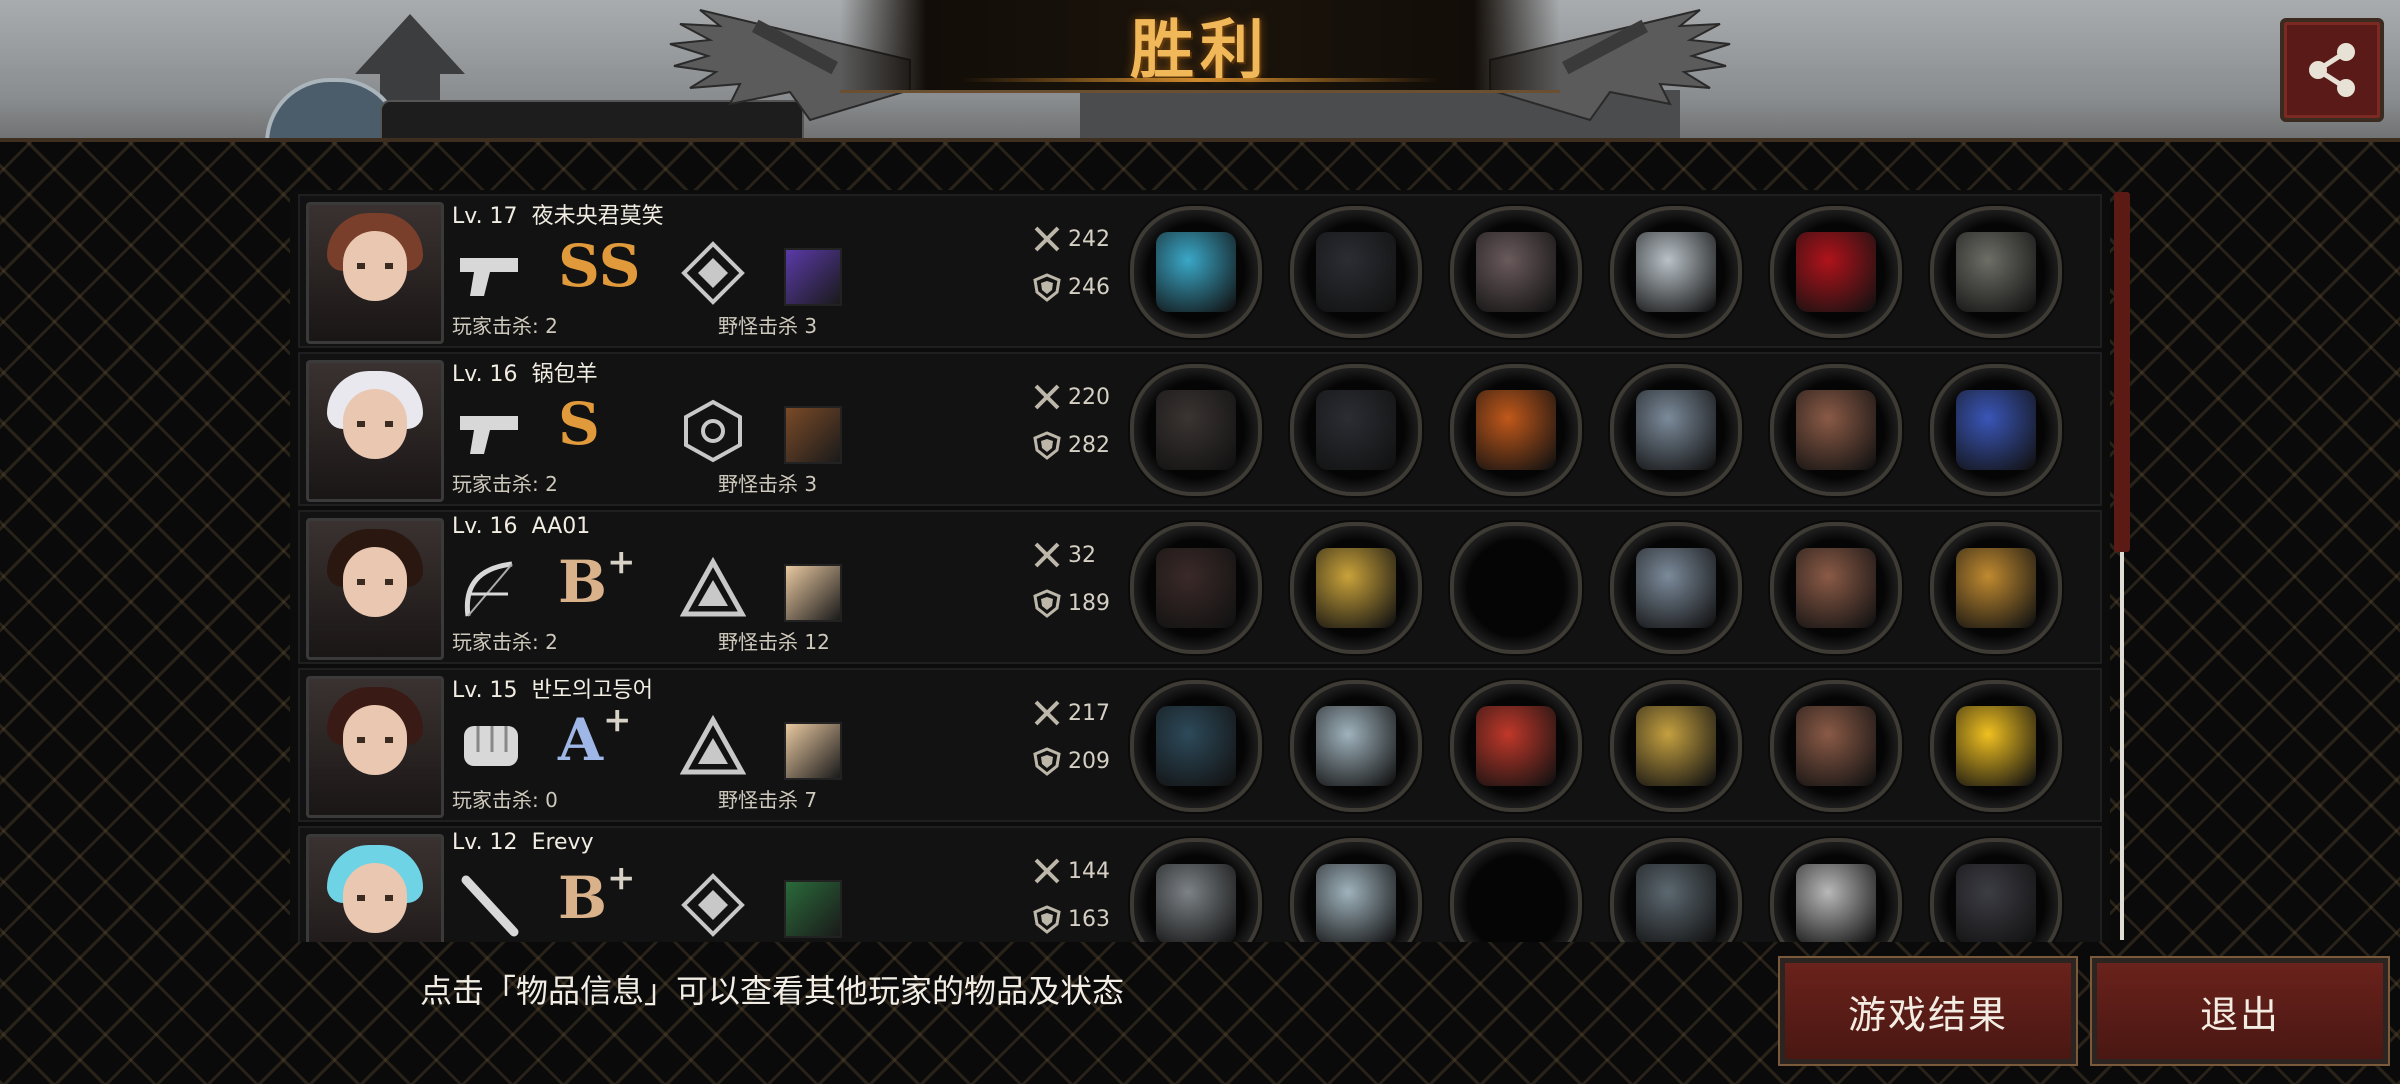 This screenshot has height=1084, width=2400. Describe the element at coordinates (2122, 372) in the screenshot. I see `scrollbar-thumb` at that location.